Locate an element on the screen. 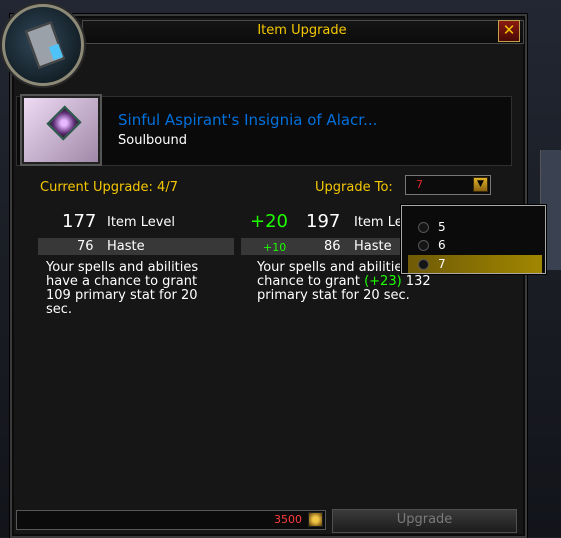 The height and width of the screenshot is (538, 561). upgraded-item-level: 197 is located at coordinates (323, 221).